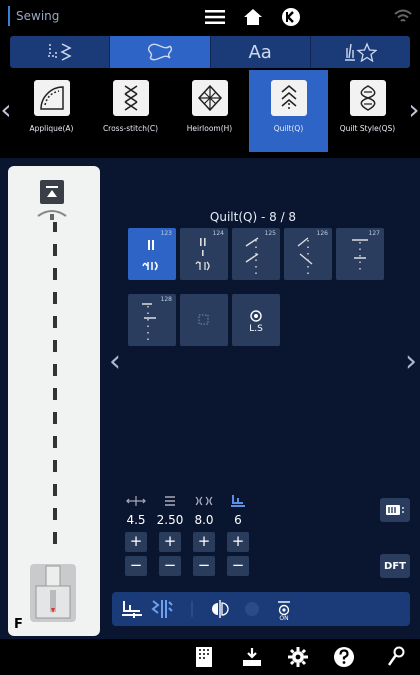 The width and height of the screenshot is (420, 675). I want to click on stitch-tile-123: 123, so click(152, 254).